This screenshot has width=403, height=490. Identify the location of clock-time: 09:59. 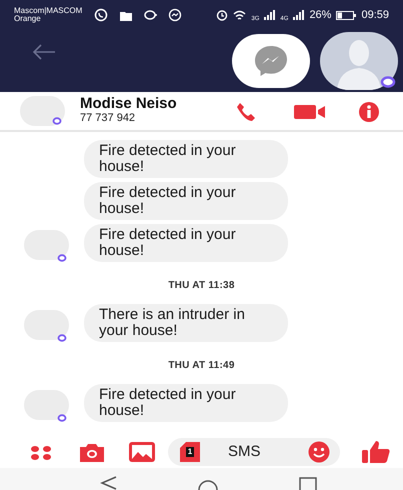
(375, 15).